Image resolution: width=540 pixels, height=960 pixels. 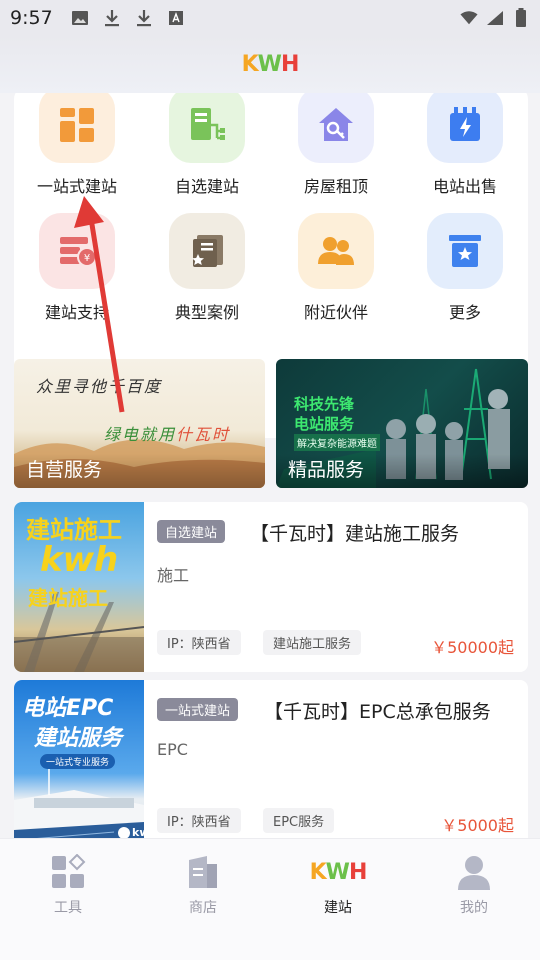 I want to click on money-stack-icon: ¥, so click(x=77, y=251).